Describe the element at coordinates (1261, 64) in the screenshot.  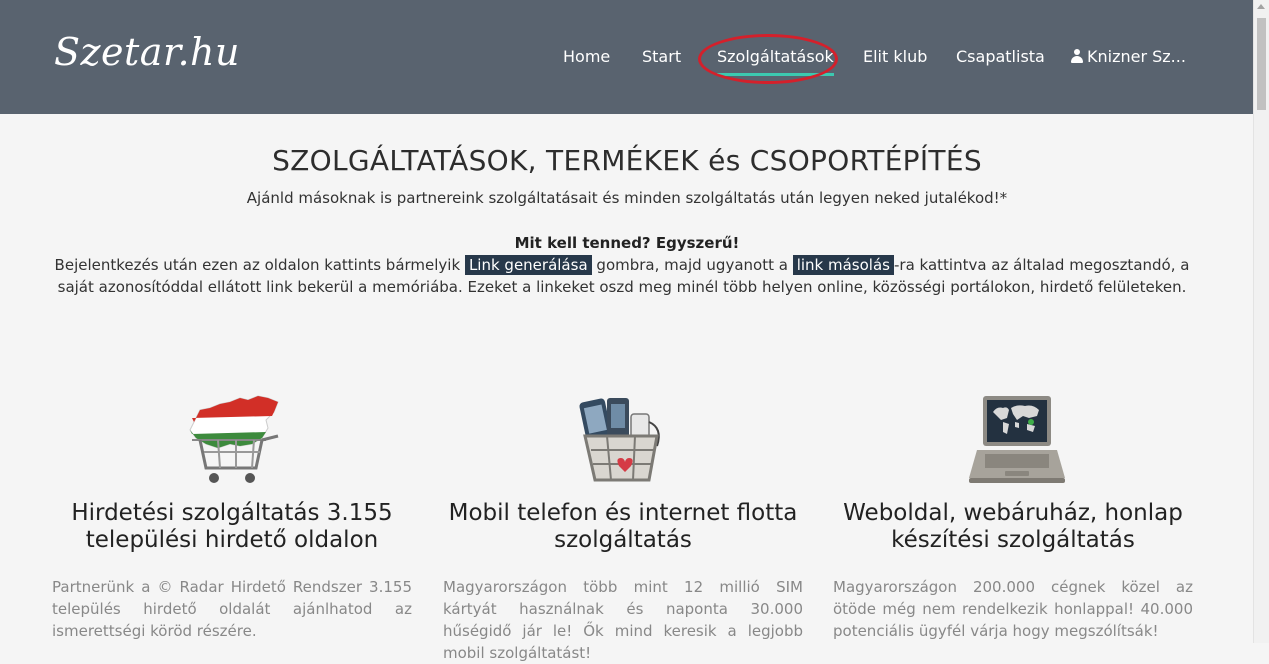
I see `scrollbar-thumb` at that location.